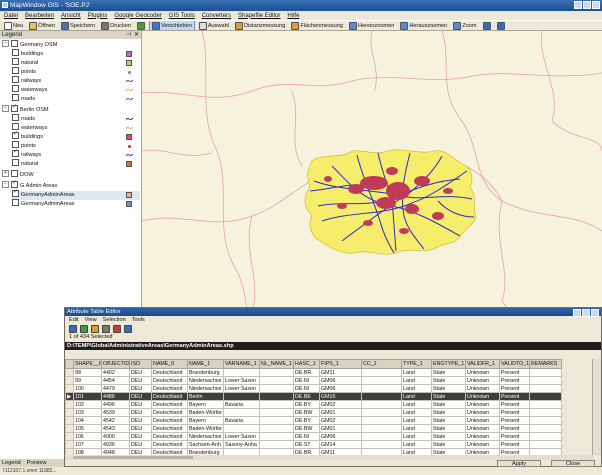  What do you see at coordinates (214, 25) in the screenshot?
I see `toolbar-button: Auswahl` at bounding box center [214, 25].